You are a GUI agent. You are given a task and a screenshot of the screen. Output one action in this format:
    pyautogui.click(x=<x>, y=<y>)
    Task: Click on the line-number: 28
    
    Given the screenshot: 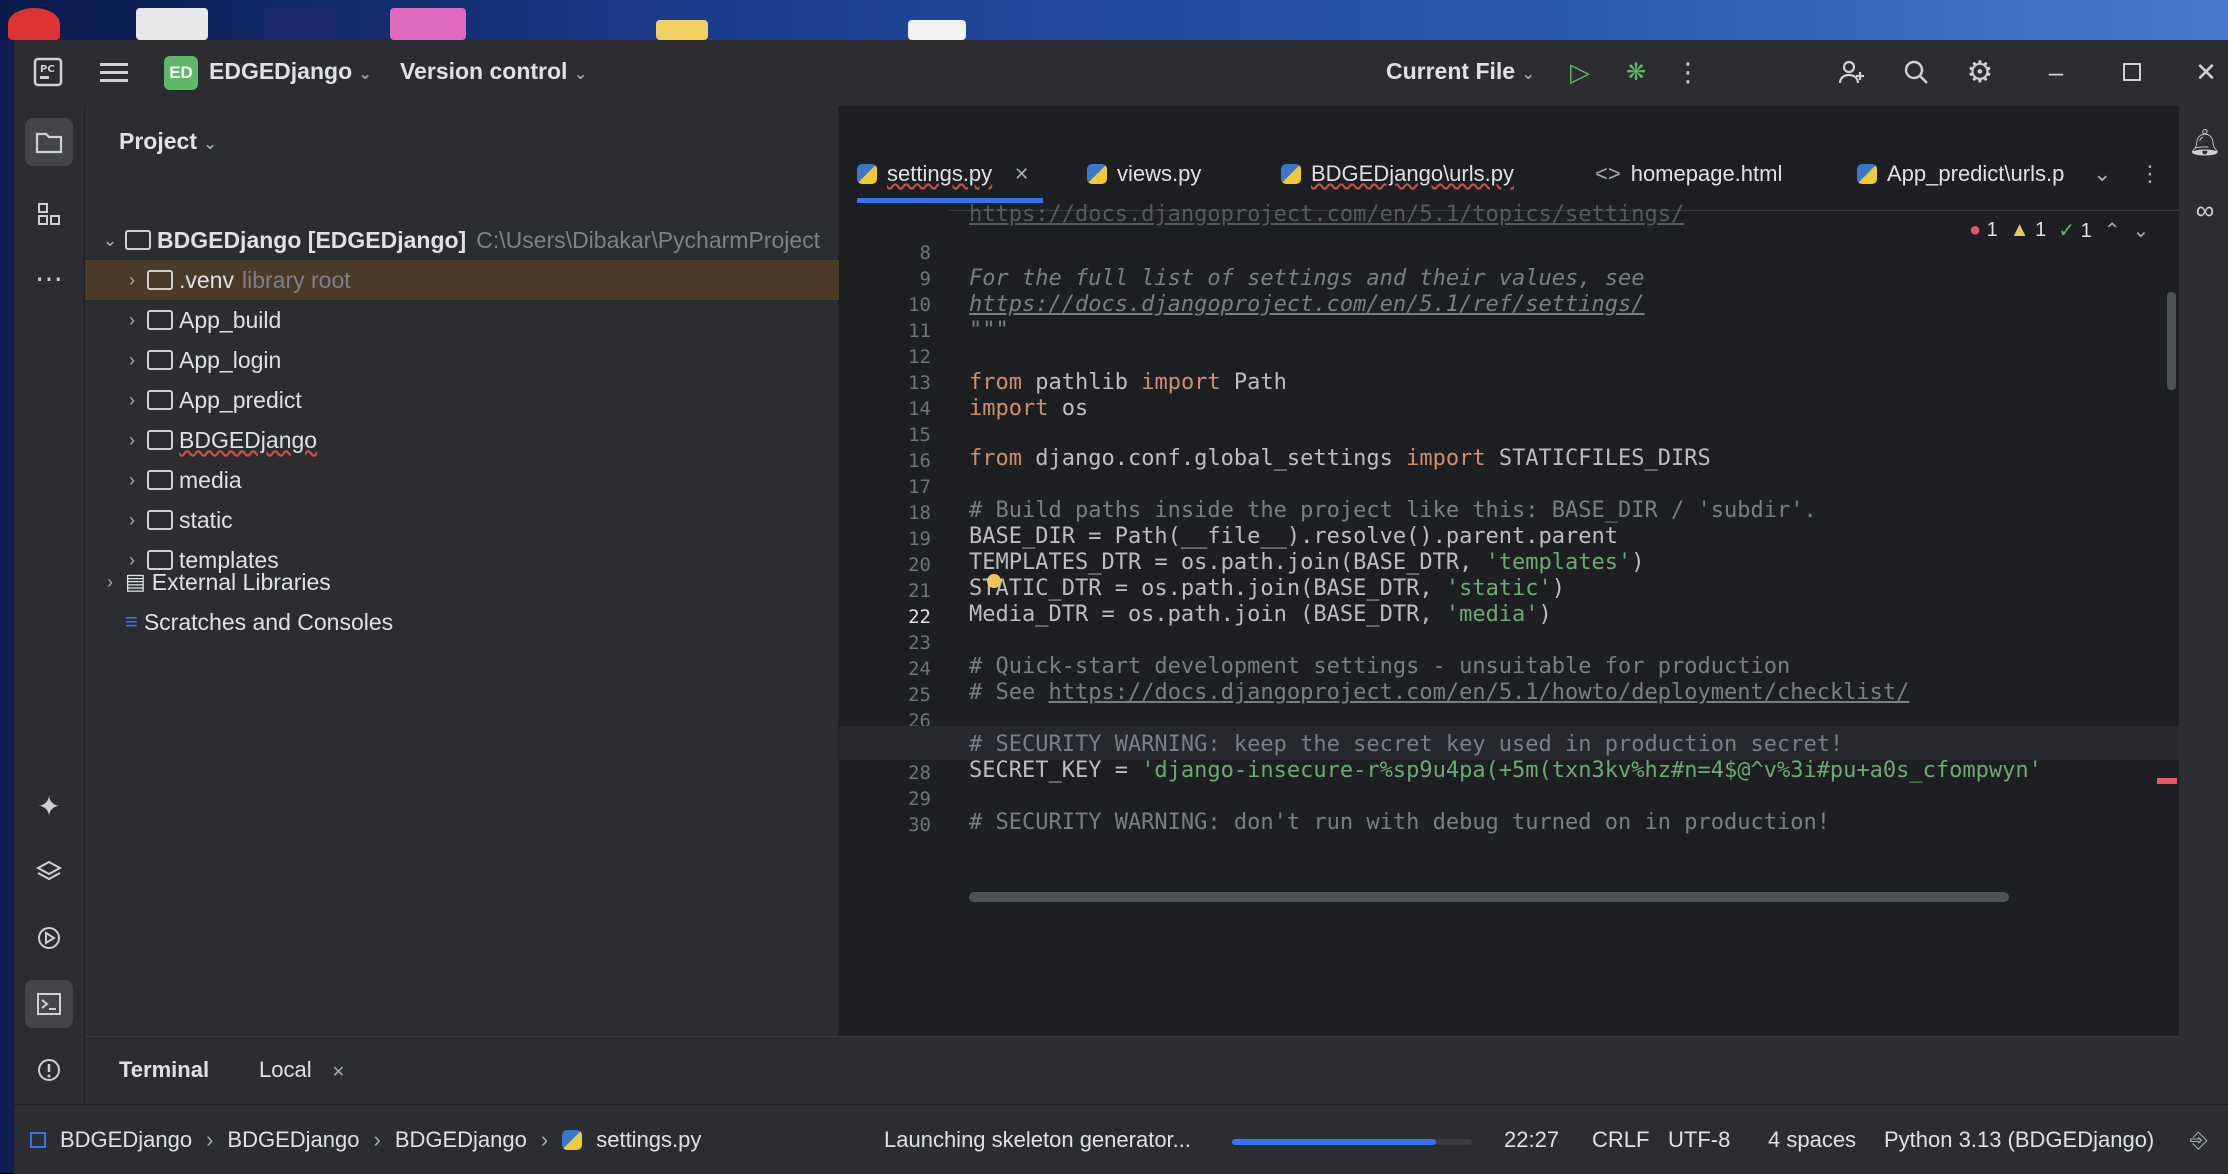 What is the action you would take?
    pyautogui.click(x=901, y=773)
    